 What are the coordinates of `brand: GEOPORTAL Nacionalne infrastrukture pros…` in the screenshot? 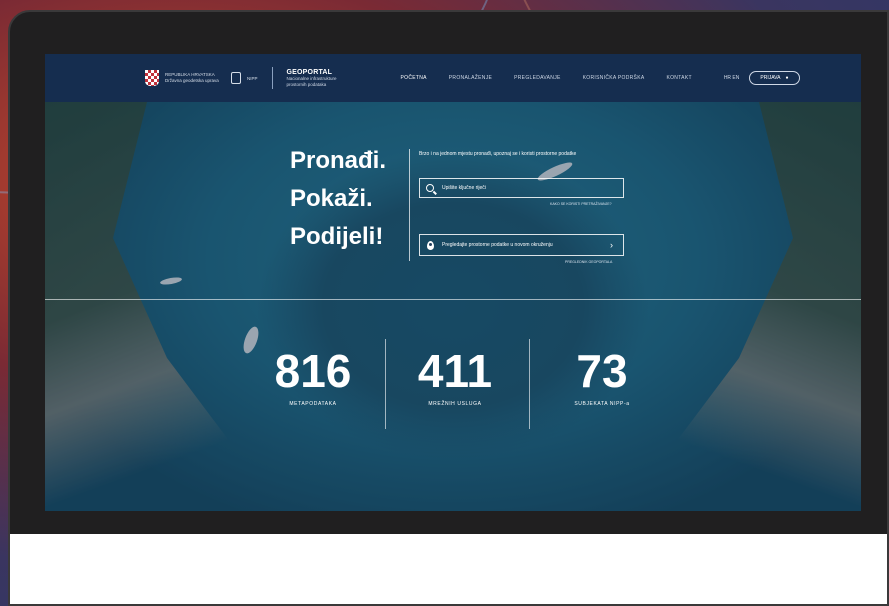 It's located at (319, 78).